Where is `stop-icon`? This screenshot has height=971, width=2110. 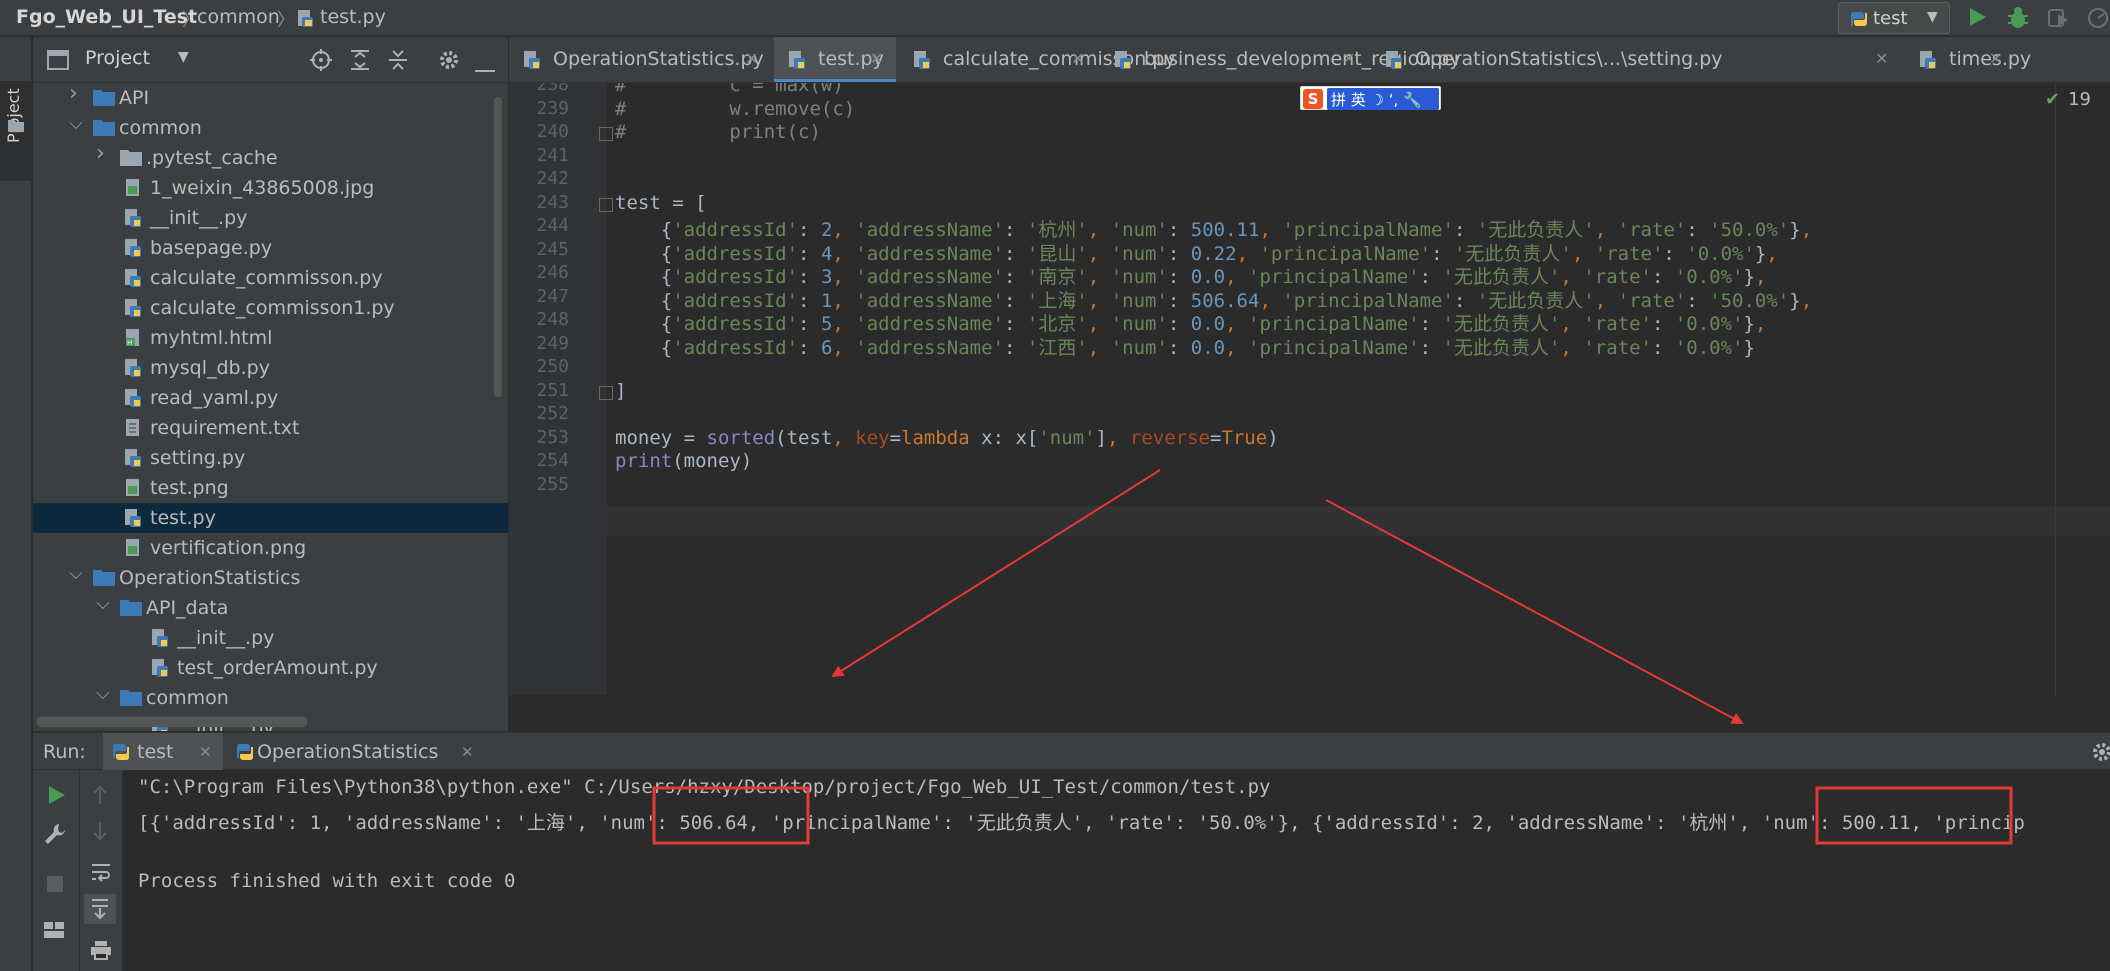 stop-icon is located at coordinates (55, 886).